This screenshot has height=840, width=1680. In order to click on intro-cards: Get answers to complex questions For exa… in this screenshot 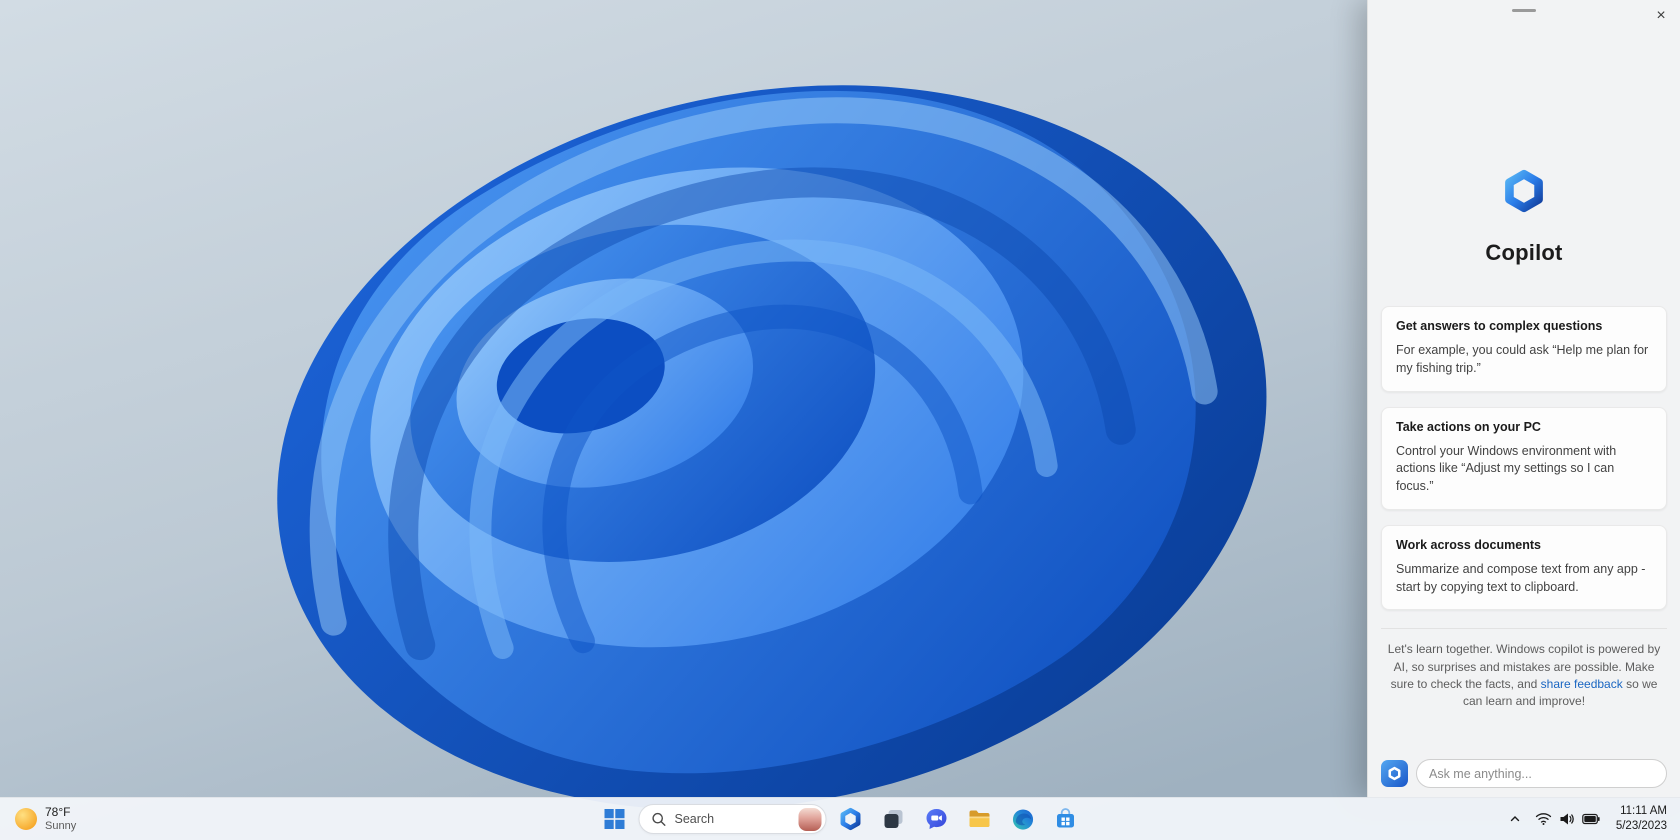, I will do `click(1524, 458)`.